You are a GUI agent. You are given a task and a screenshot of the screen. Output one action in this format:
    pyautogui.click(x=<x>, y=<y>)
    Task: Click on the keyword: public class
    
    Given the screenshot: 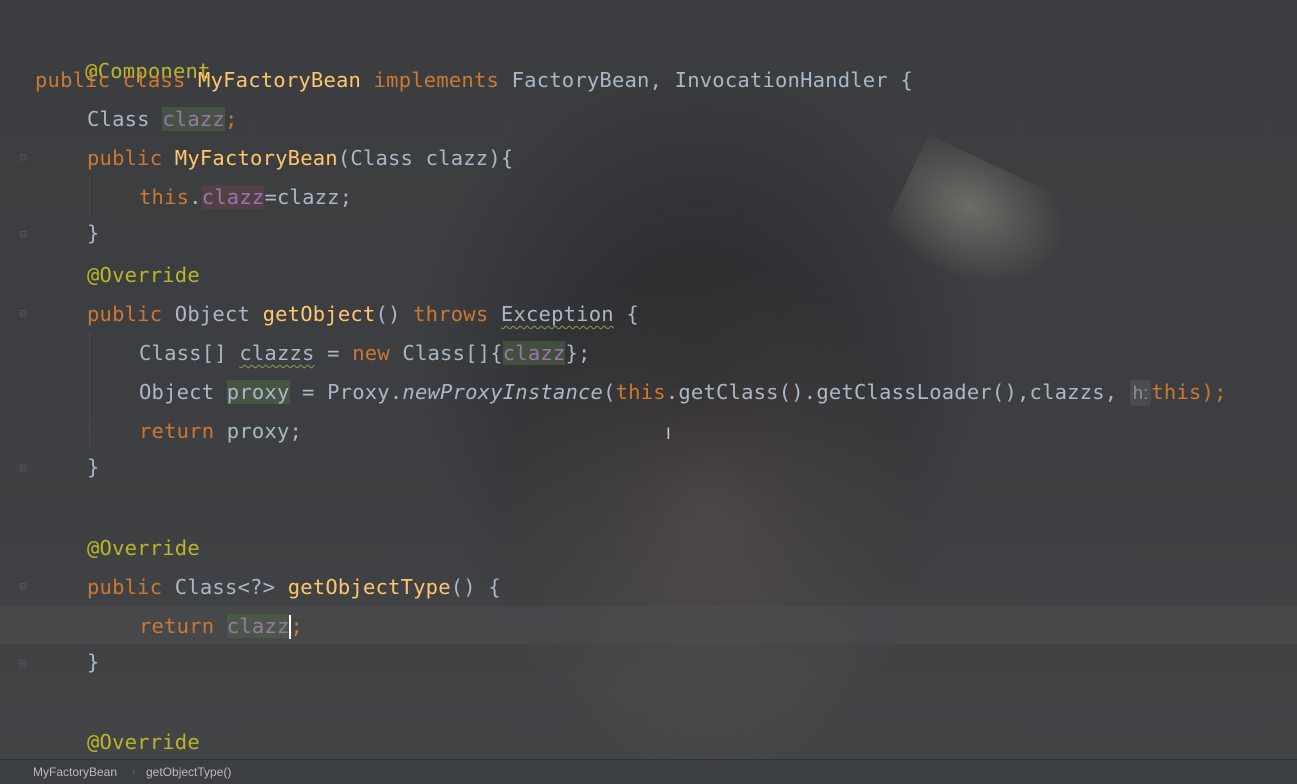 What is the action you would take?
    pyautogui.click(x=117, y=80)
    